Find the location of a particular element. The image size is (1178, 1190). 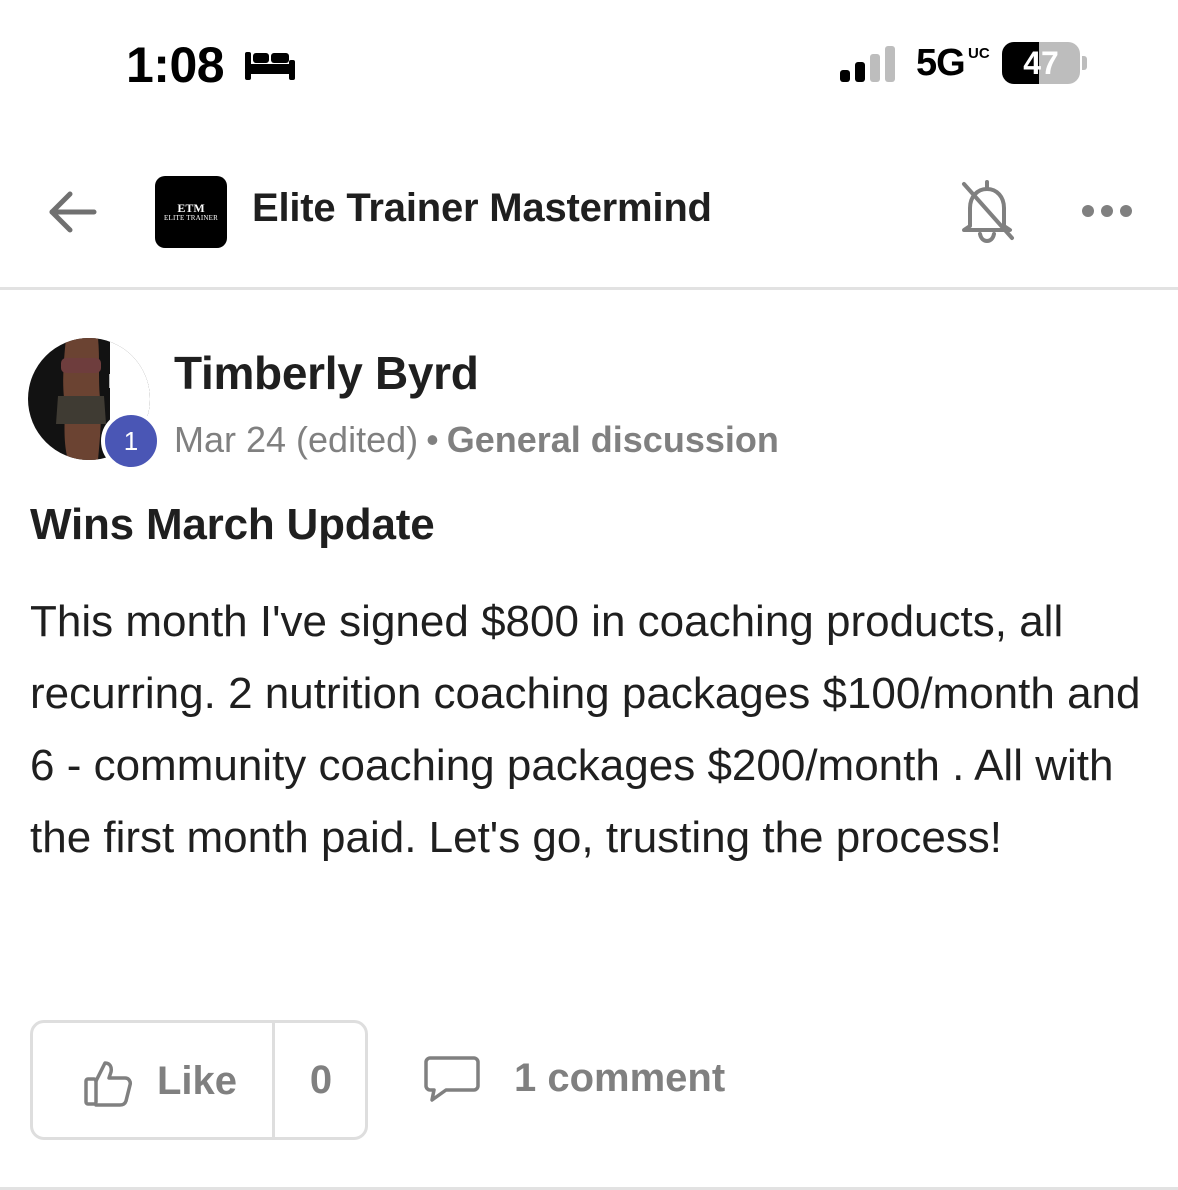

bell-slash-icon is located at coordinates (988, 211).